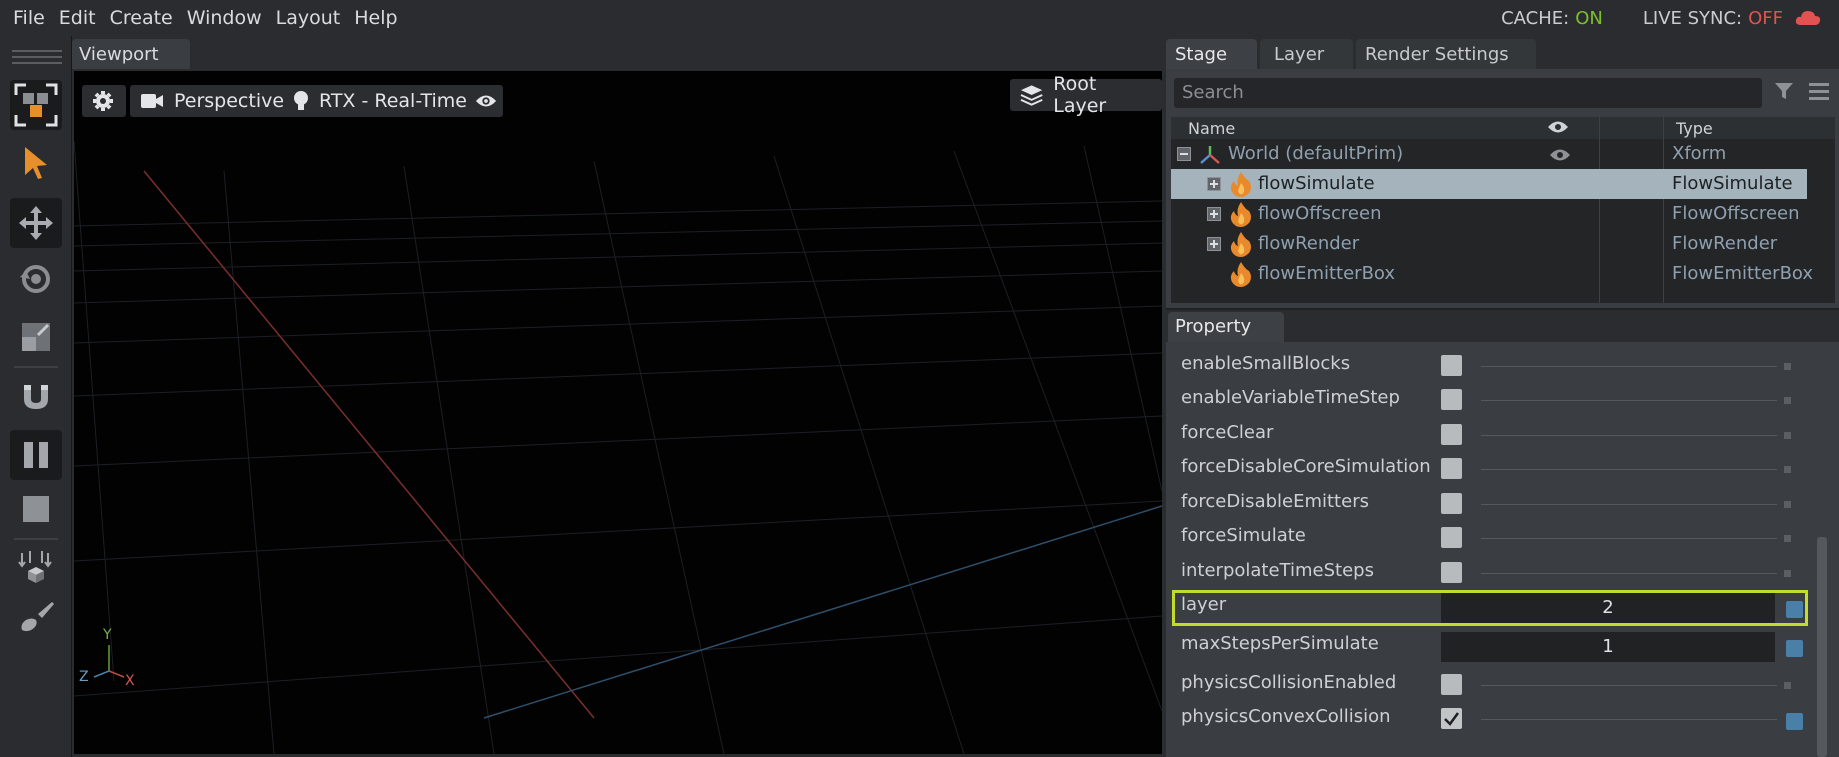 This screenshot has height=757, width=1839. What do you see at coordinates (1819, 91) in the screenshot?
I see `hamburger-menu-icon` at bounding box center [1819, 91].